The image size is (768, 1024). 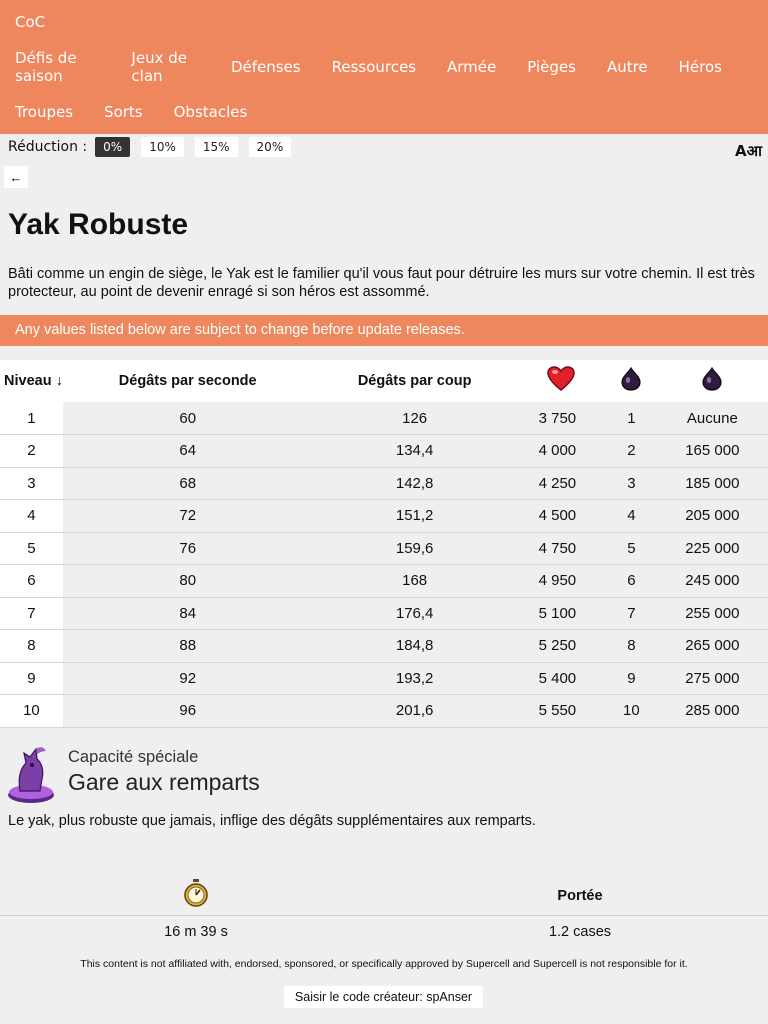 I want to click on cell-research-cost: Aucune, so click(x=712, y=418).